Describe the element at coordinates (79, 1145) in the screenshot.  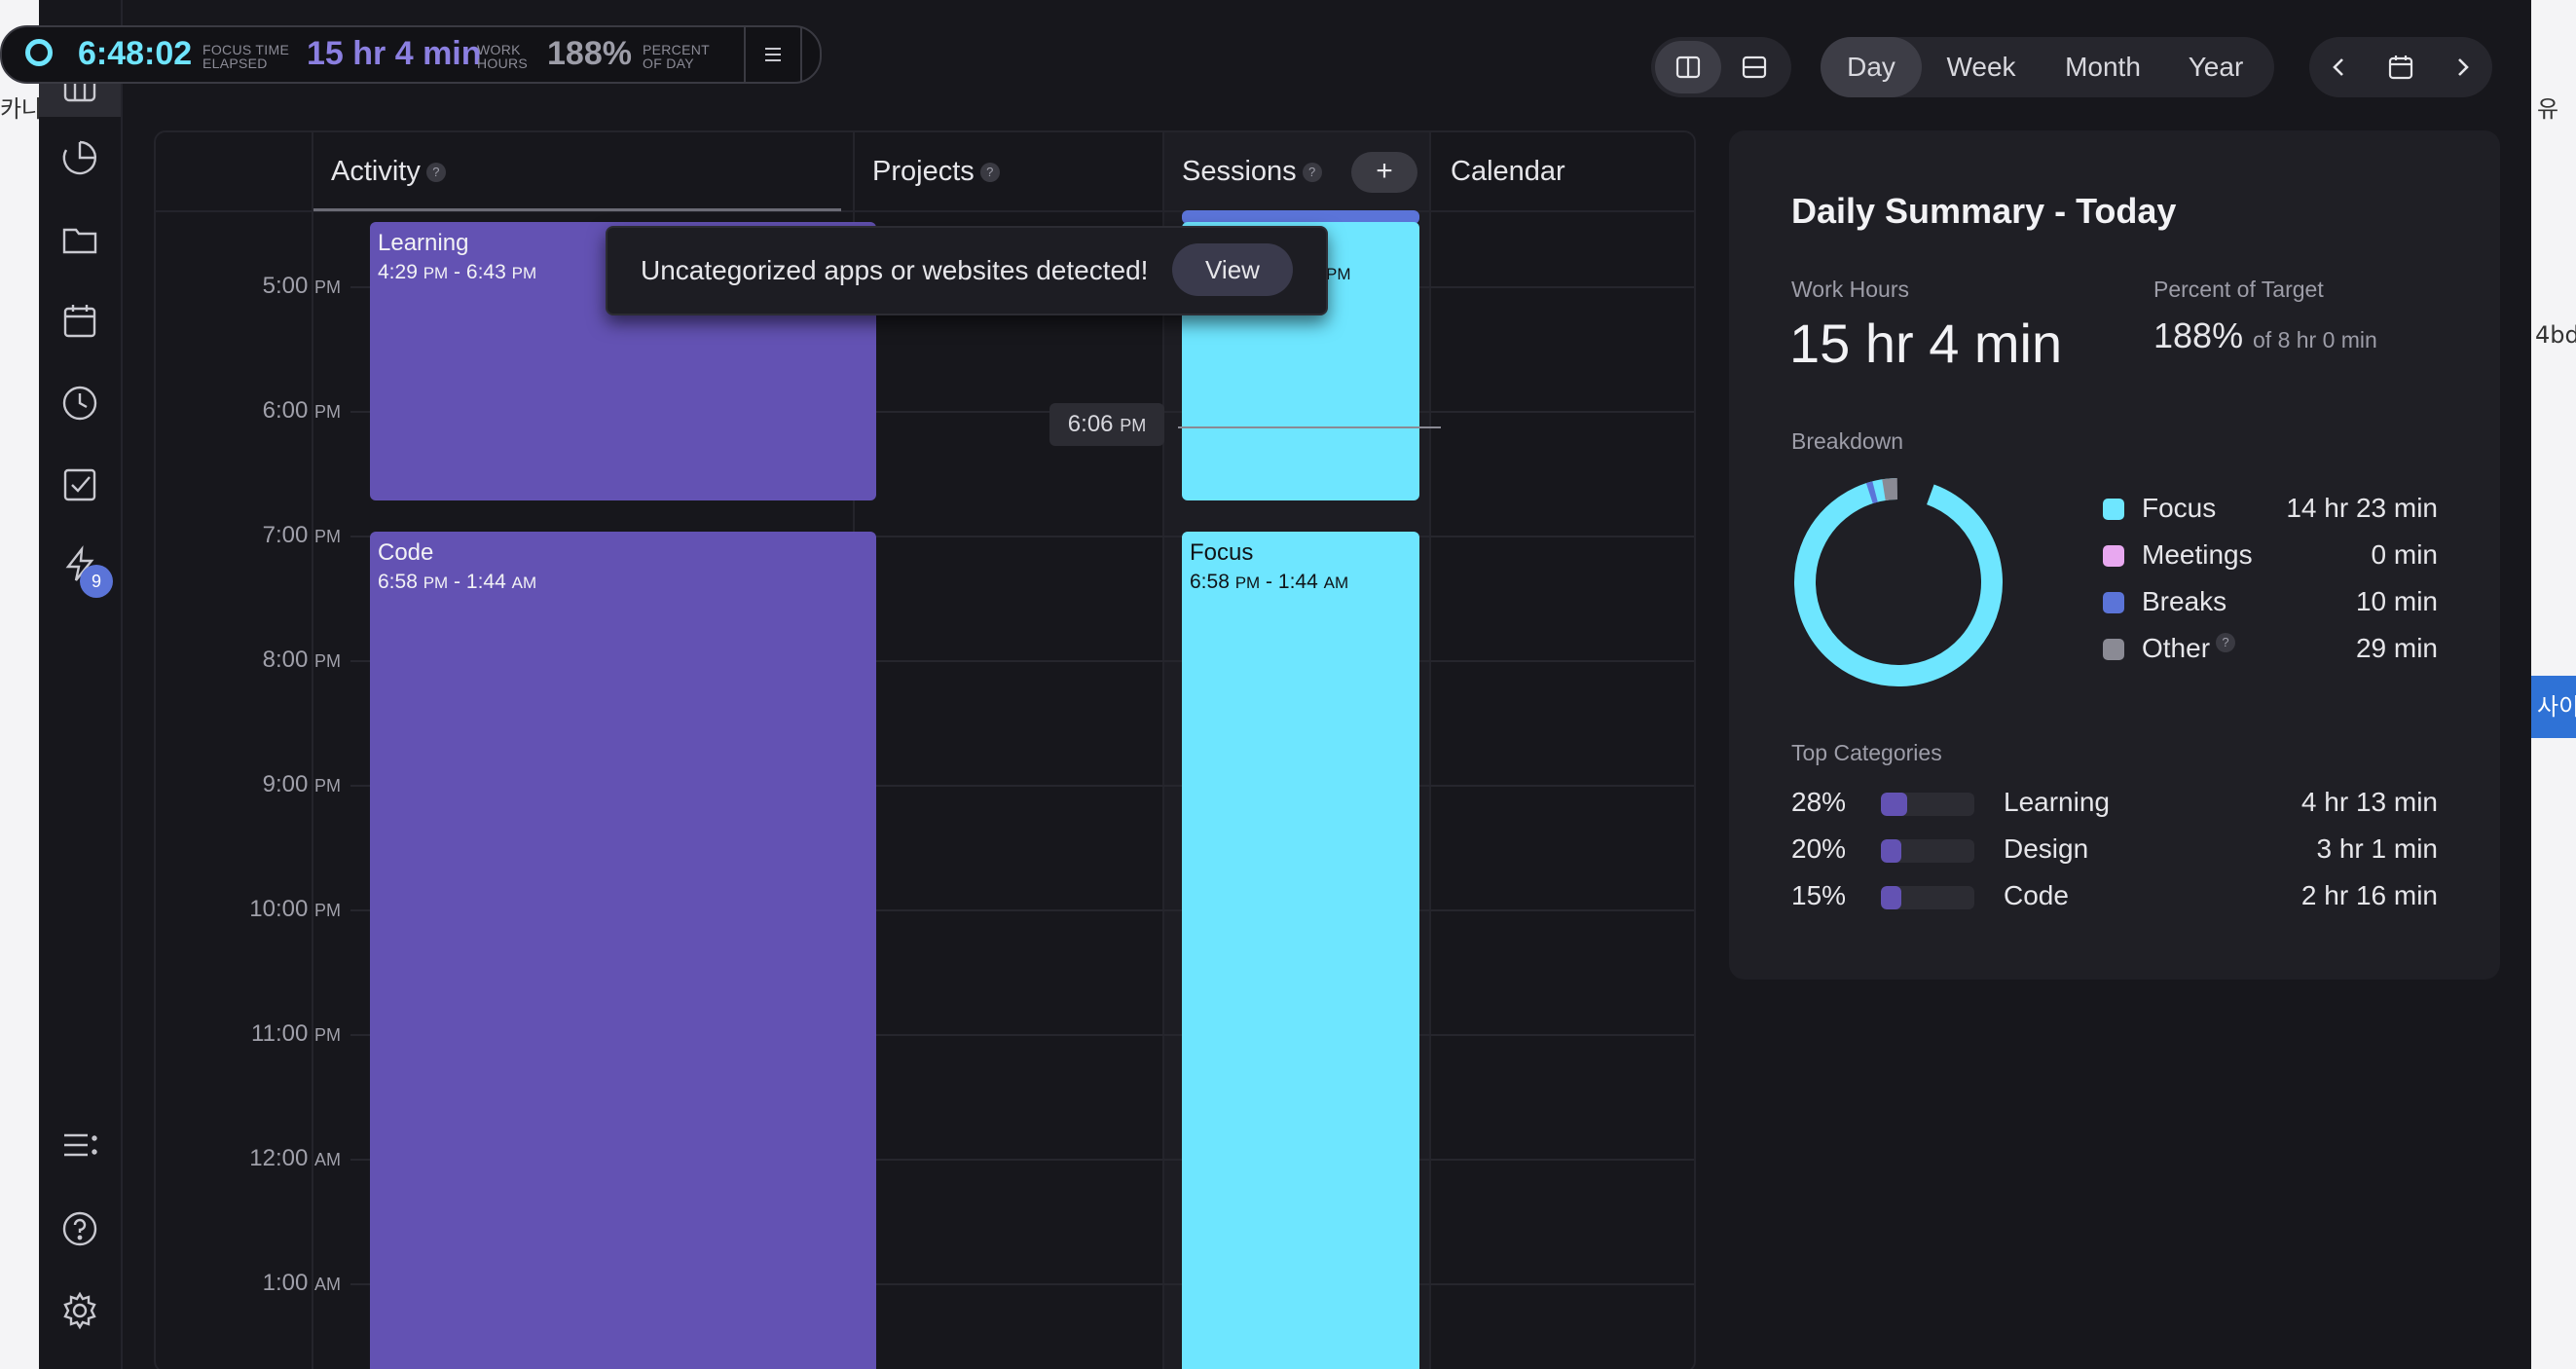
I see `list-icon` at that location.